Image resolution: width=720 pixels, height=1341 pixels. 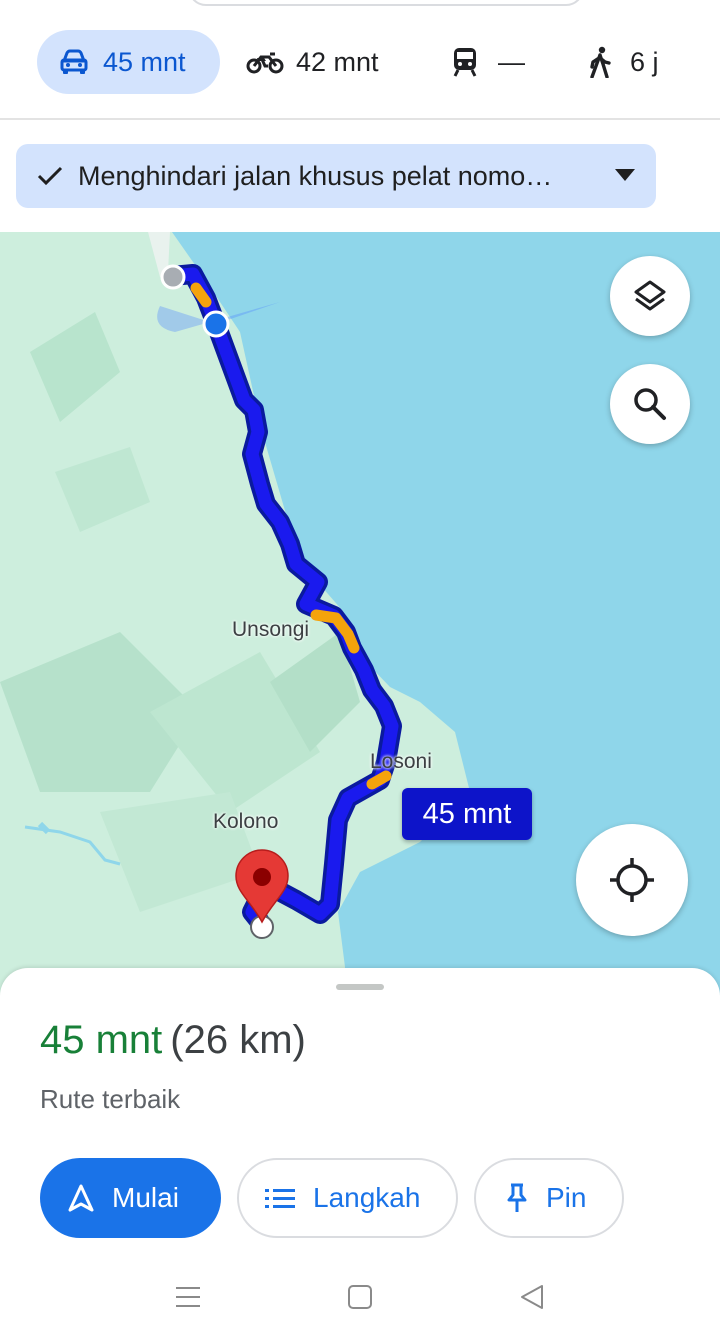 I want to click on route-summary: 45 mnt (26 km), so click(x=173, y=1040).